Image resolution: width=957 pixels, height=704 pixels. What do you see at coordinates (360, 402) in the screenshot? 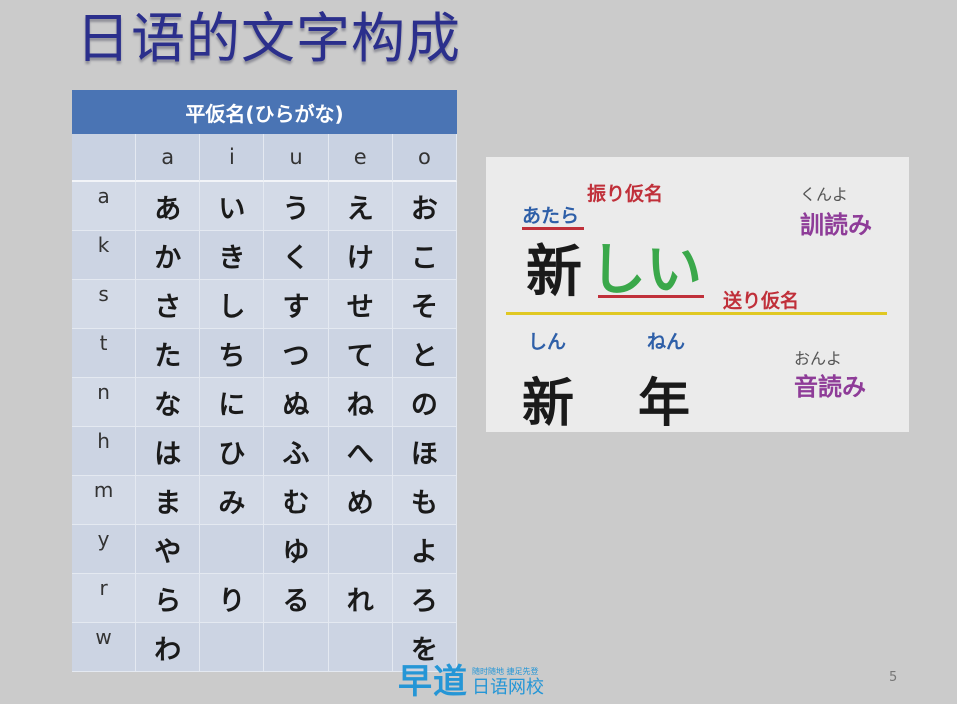
I see `kana-cell: ね` at bounding box center [360, 402].